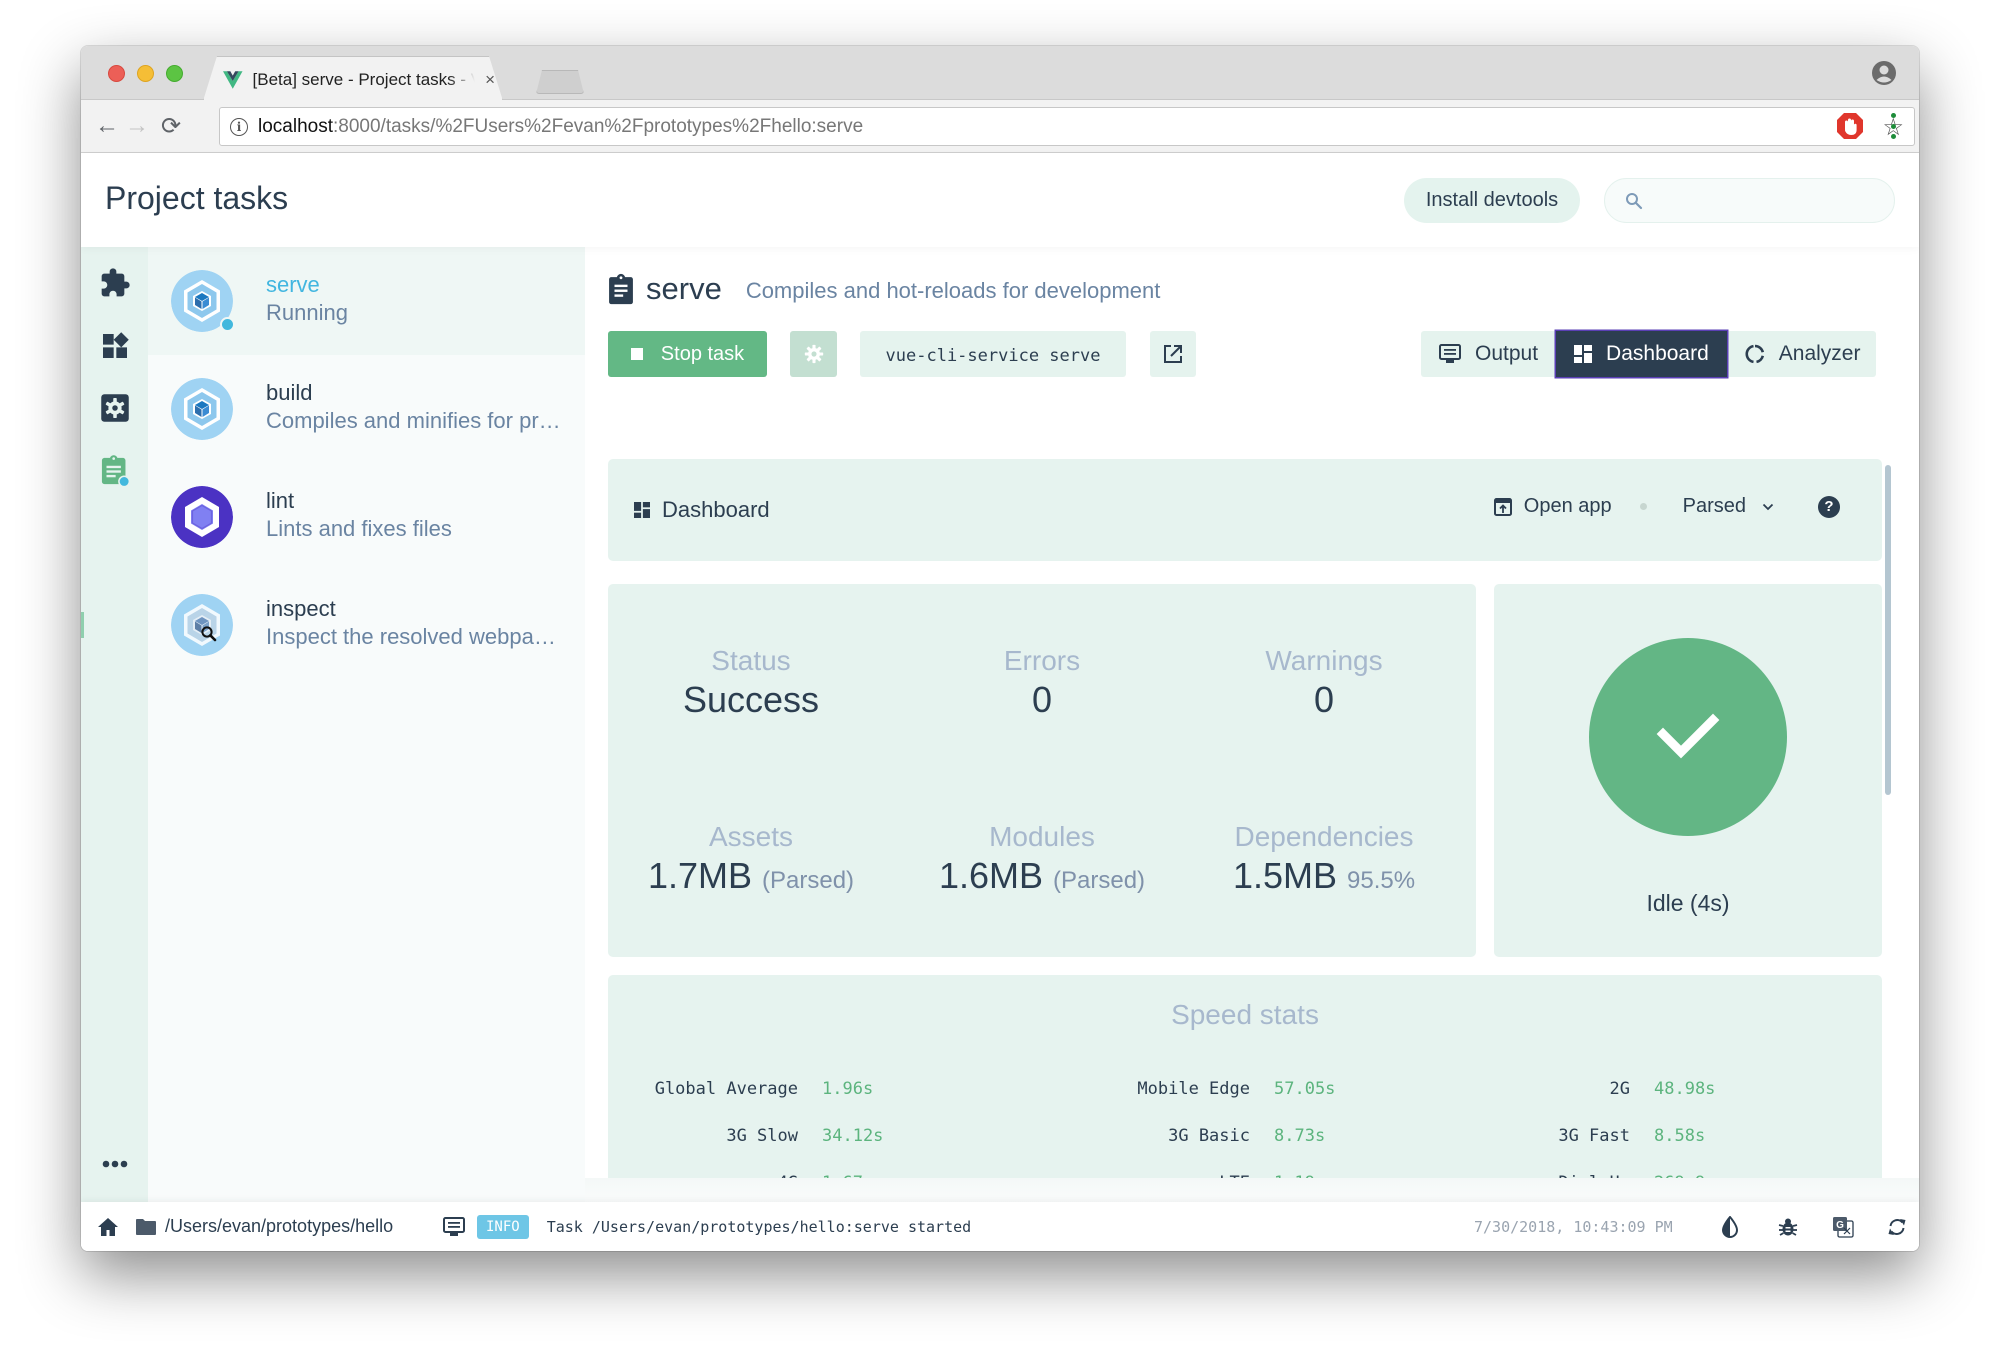 This screenshot has height=1368, width=2000. Describe the element at coordinates (1567, 506) in the screenshot. I see `open-app-label: Open app` at that location.